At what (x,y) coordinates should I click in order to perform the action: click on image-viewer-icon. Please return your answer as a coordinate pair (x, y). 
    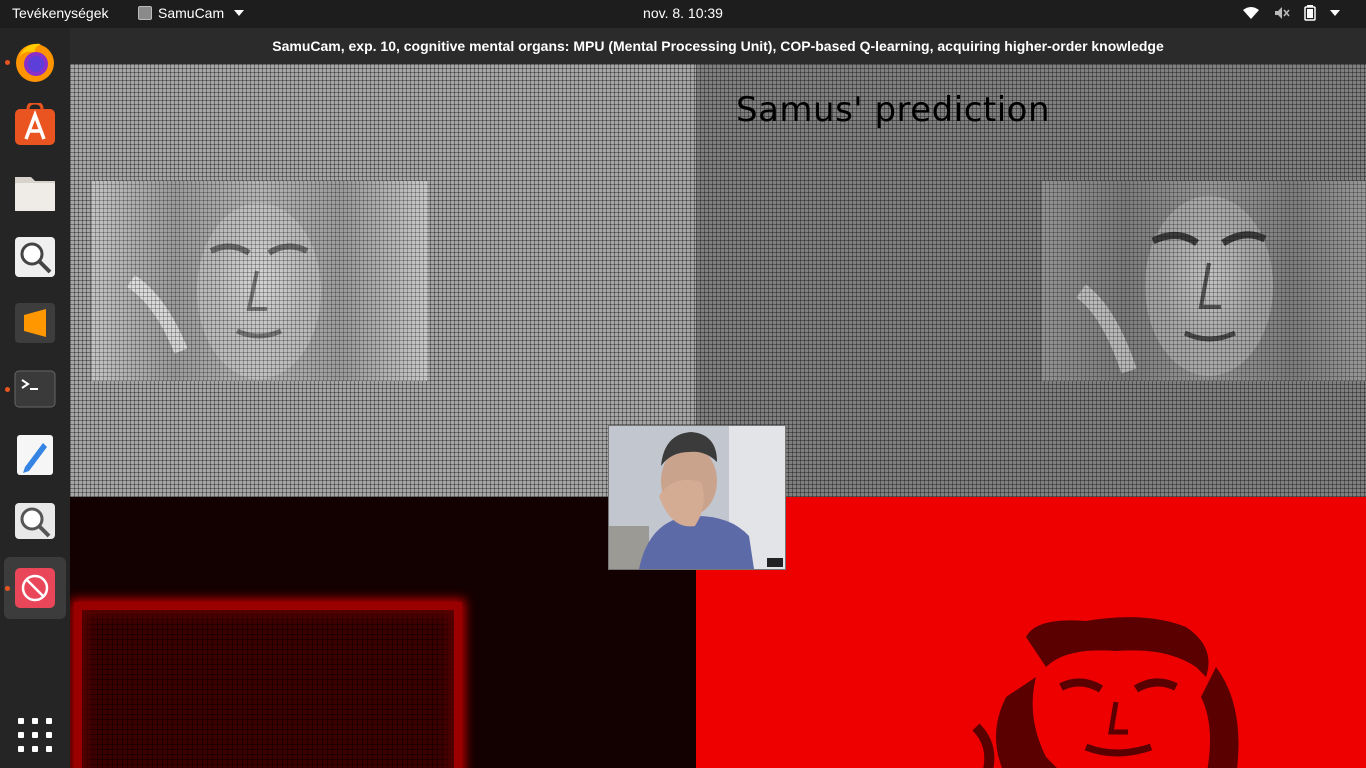
    Looking at the image, I should click on (35, 521).